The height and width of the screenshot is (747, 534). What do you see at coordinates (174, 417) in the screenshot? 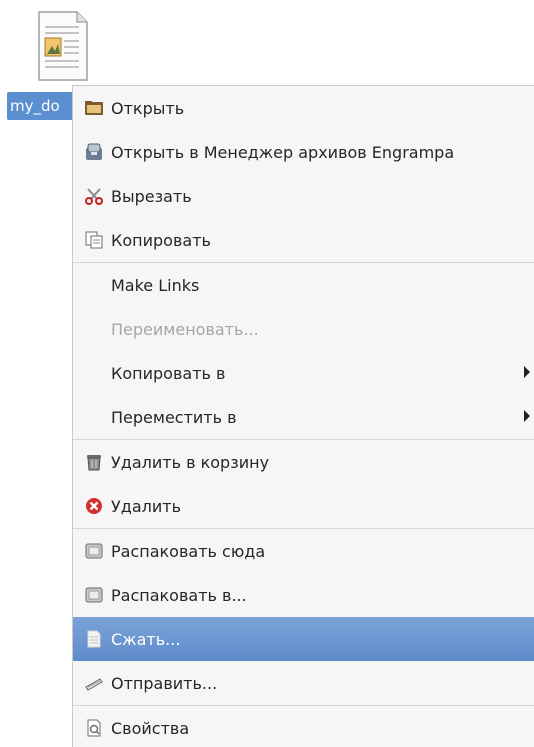
I see `menu-item-label: Переместить в` at bounding box center [174, 417].